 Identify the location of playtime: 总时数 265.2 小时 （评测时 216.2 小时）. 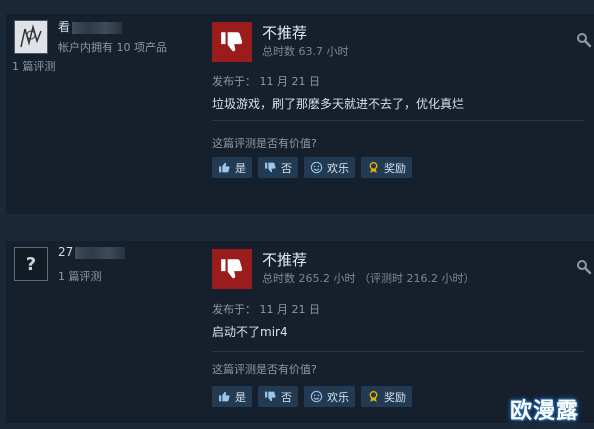
(368, 278).